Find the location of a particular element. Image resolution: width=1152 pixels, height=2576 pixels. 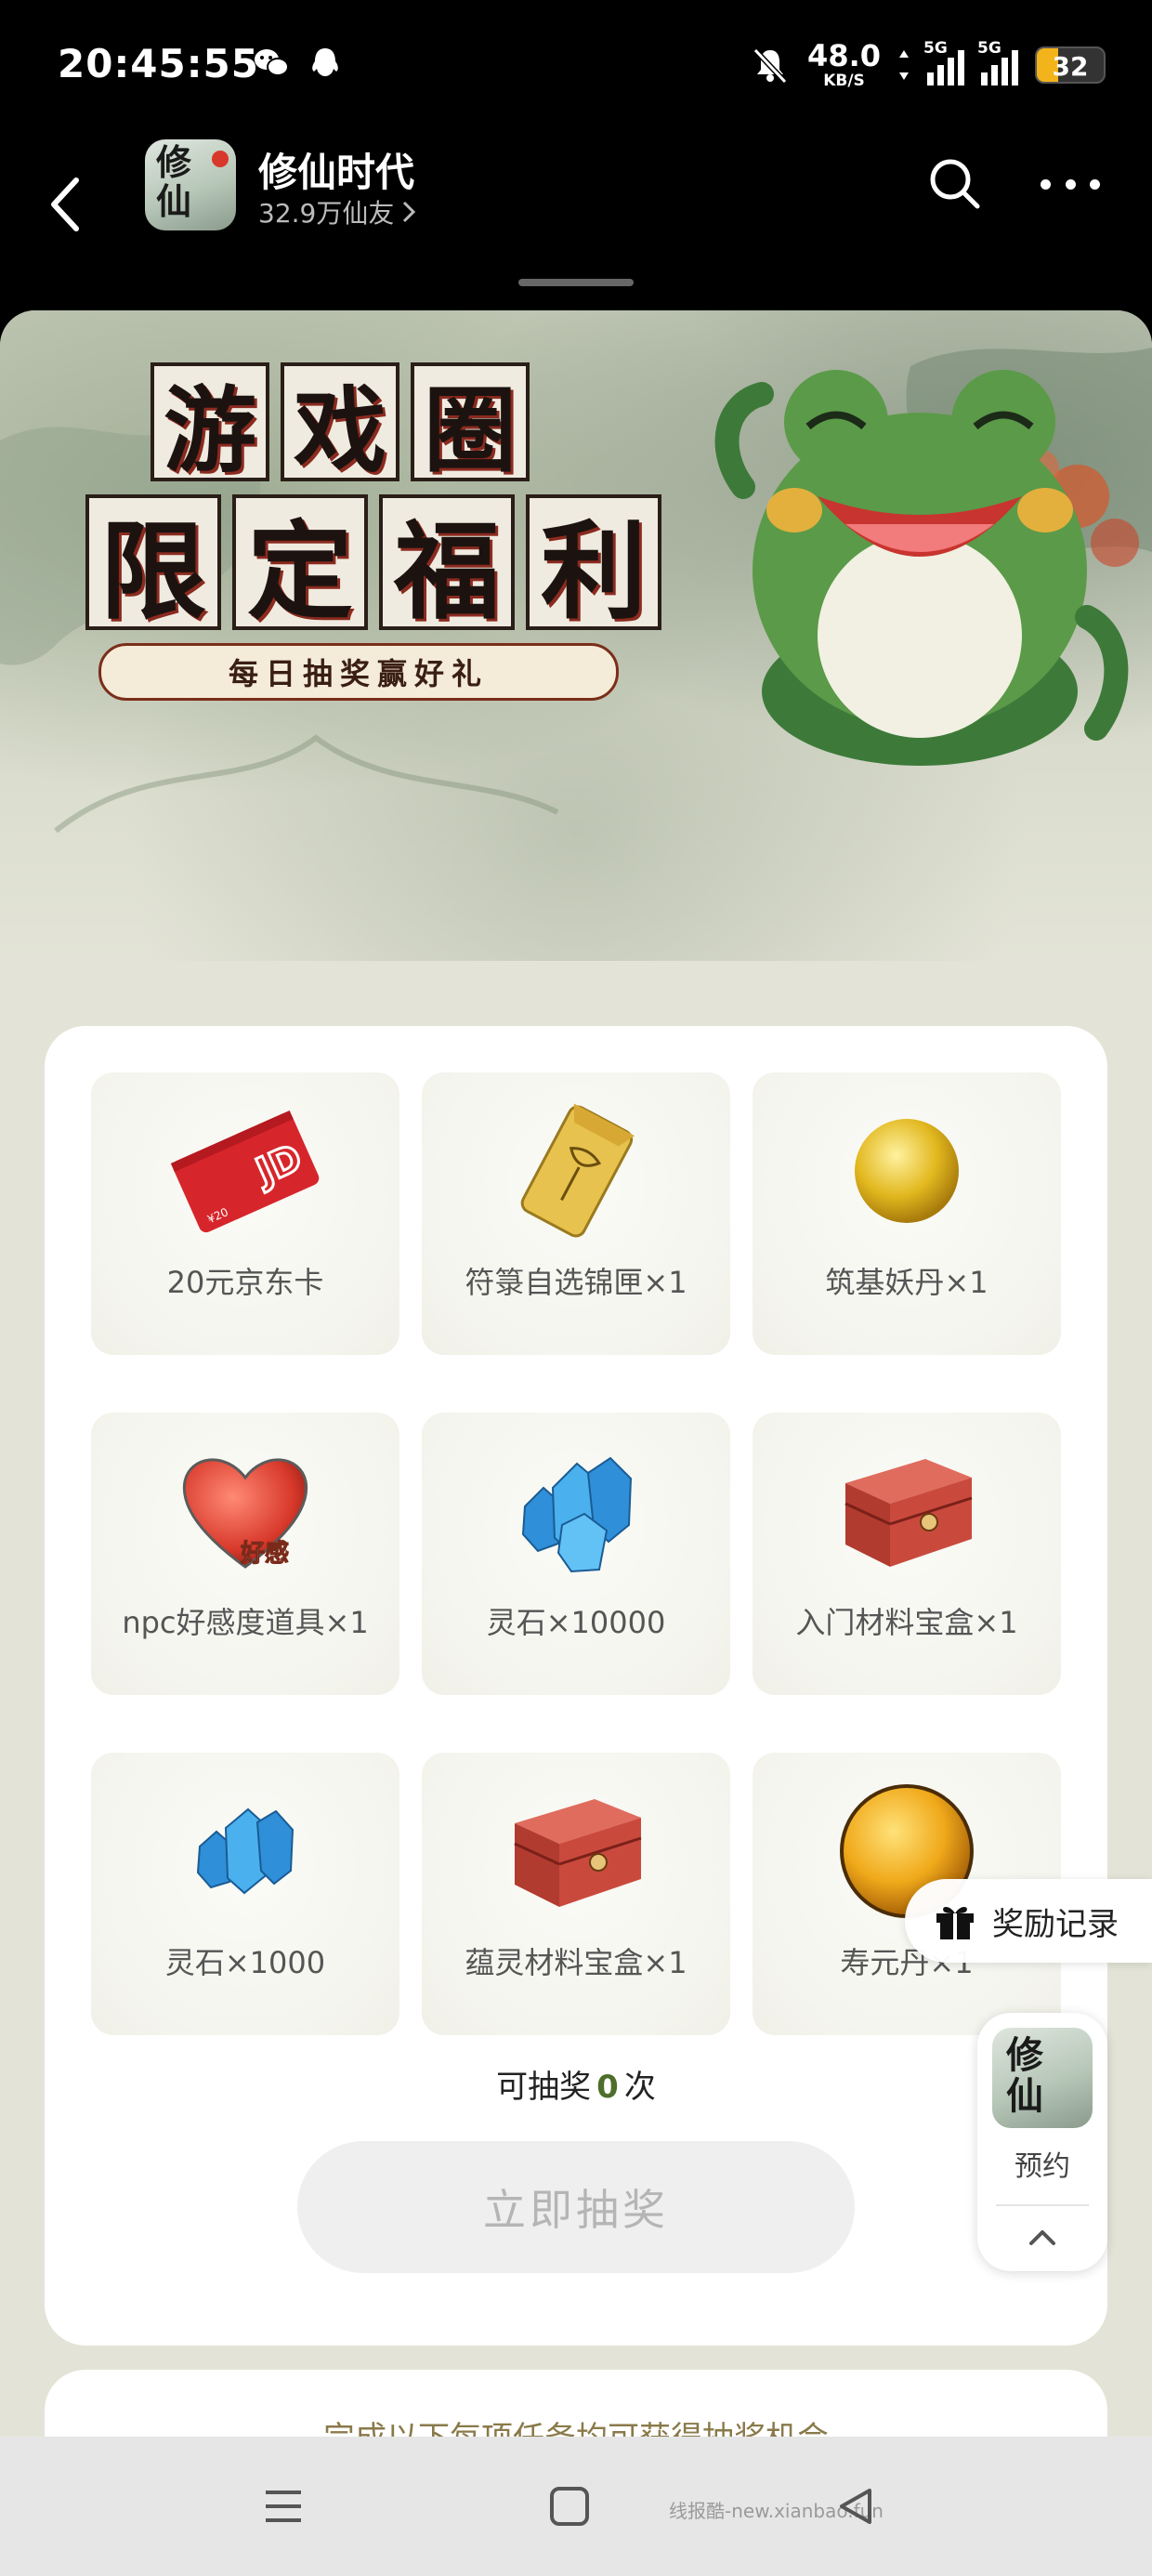

battery-level: 32 is located at coordinates (1070, 66).